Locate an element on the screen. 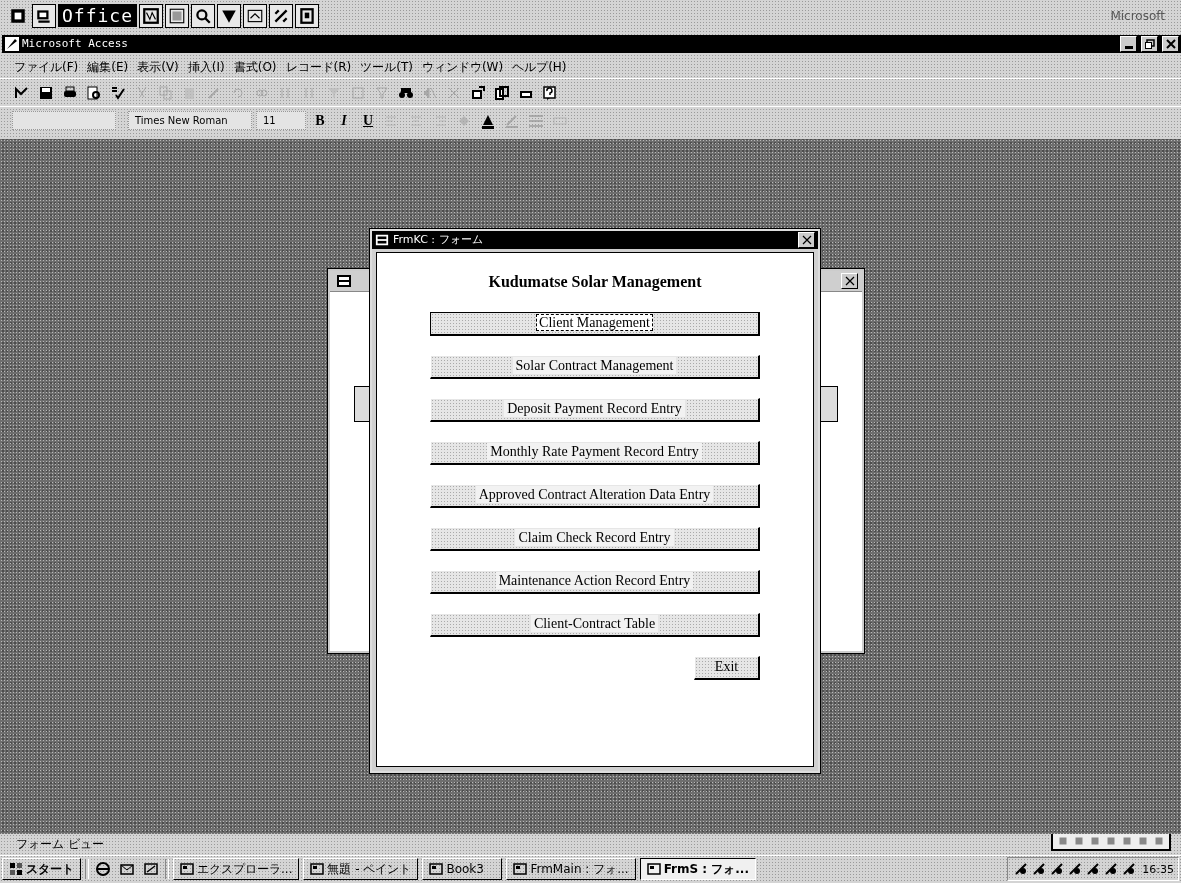 This screenshot has height=883, width=1181. taskbar-button: 無題 - ペイント is located at coordinates (361, 869).